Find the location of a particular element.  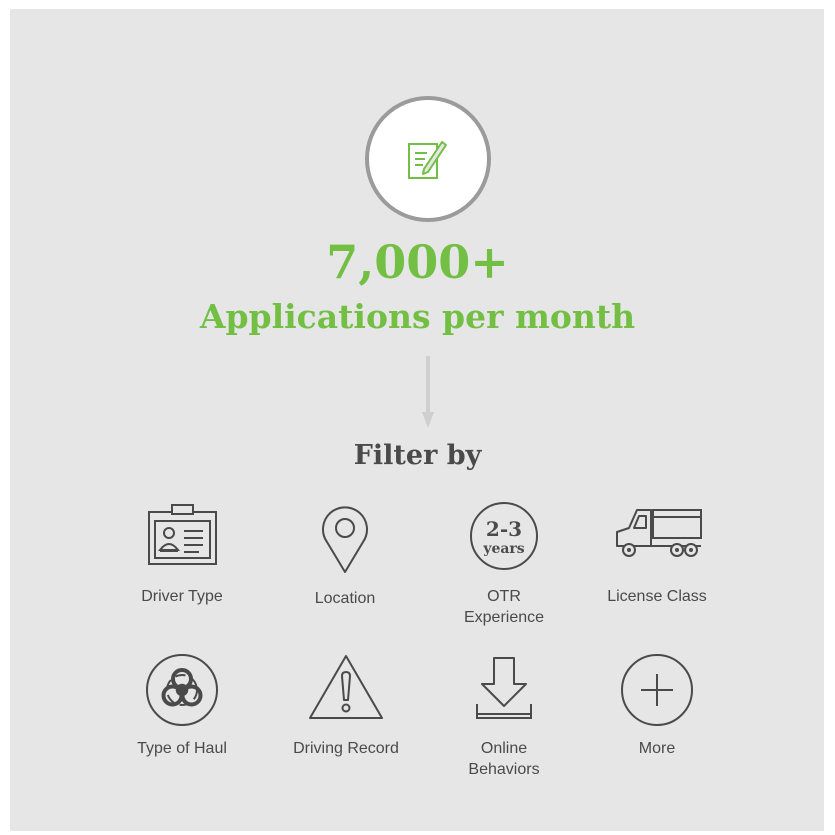

filter-item-label: License Class is located at coordinates (657, 596).